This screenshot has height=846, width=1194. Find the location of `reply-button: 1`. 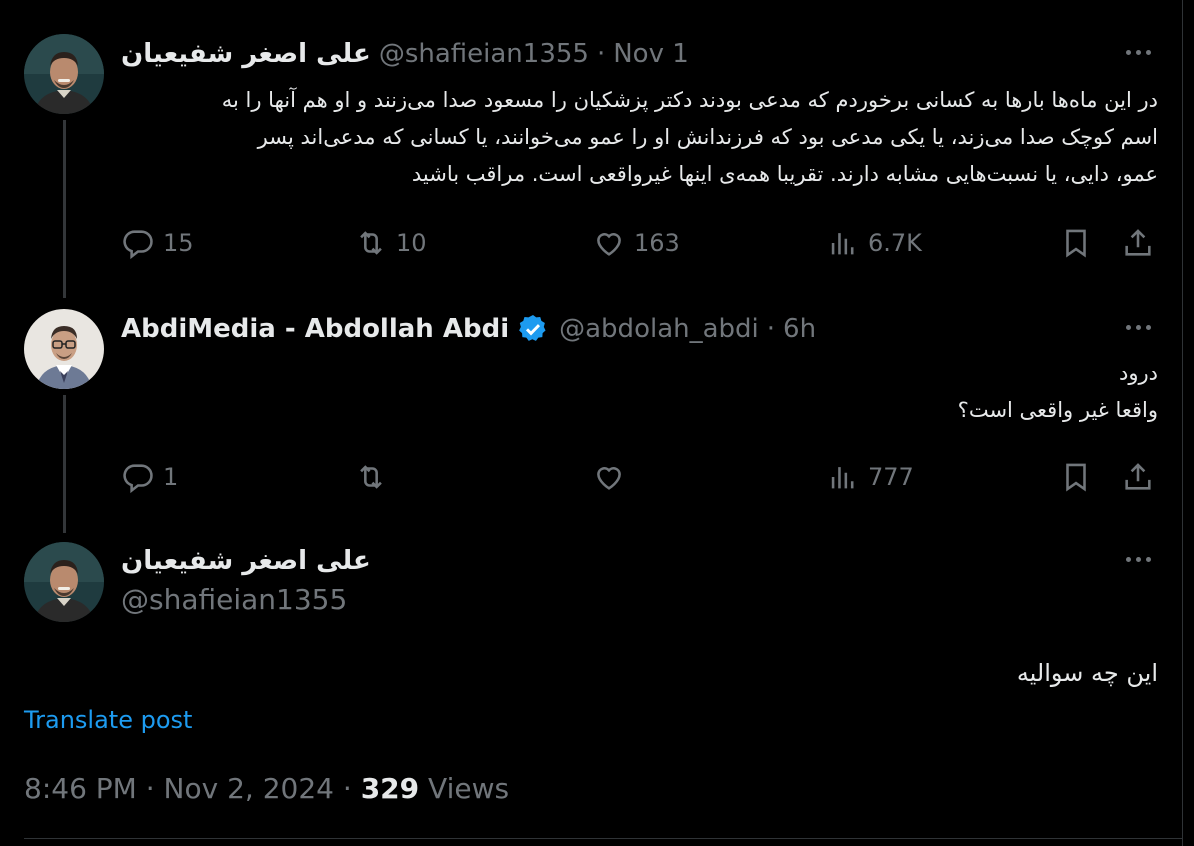

reply-button: 1 is located at coordinates (149, 477).